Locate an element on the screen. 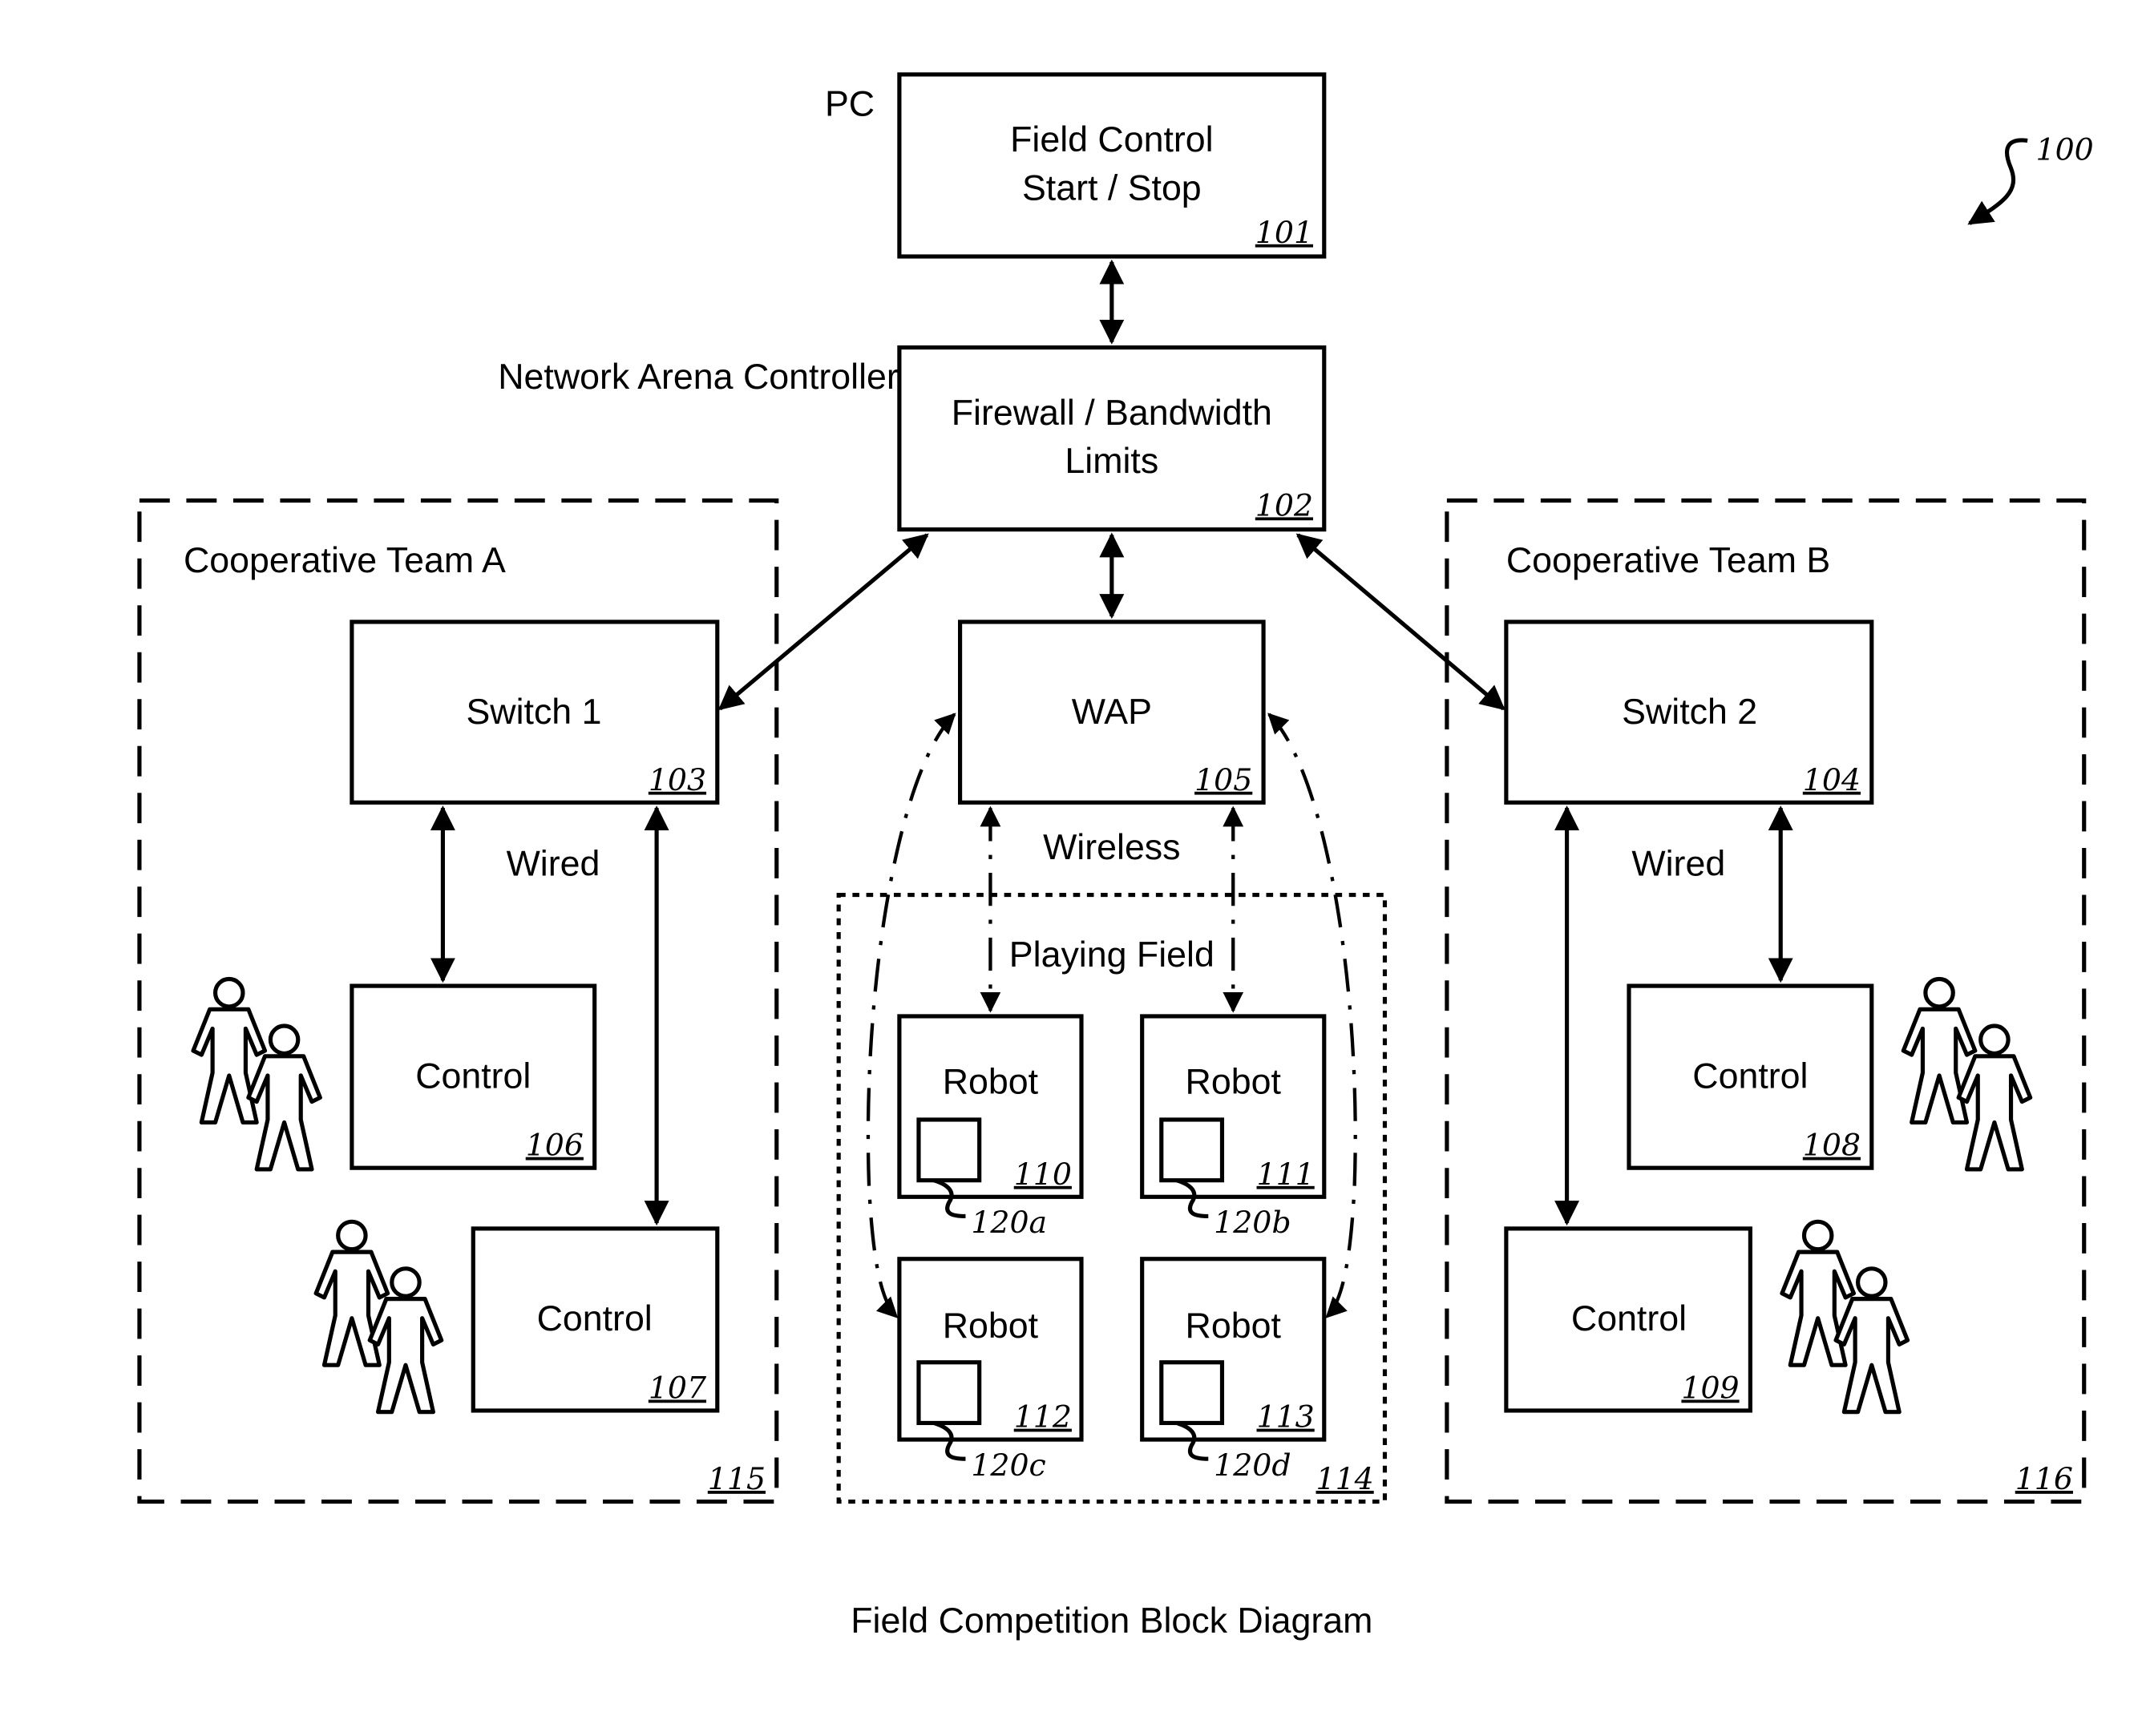 This screenshot has height=1736, width=2138. control-106-label: Control is located at coordinates (473, 1076).